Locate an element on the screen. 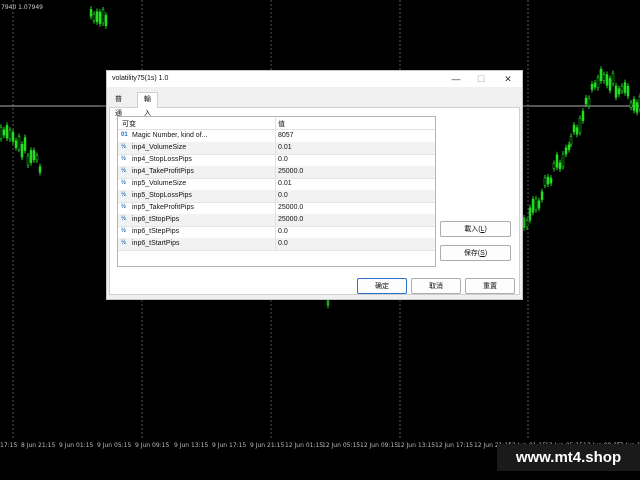 The image size is (640, 480). watermark: www.mt4.shop is located at coordinates (568, 457).